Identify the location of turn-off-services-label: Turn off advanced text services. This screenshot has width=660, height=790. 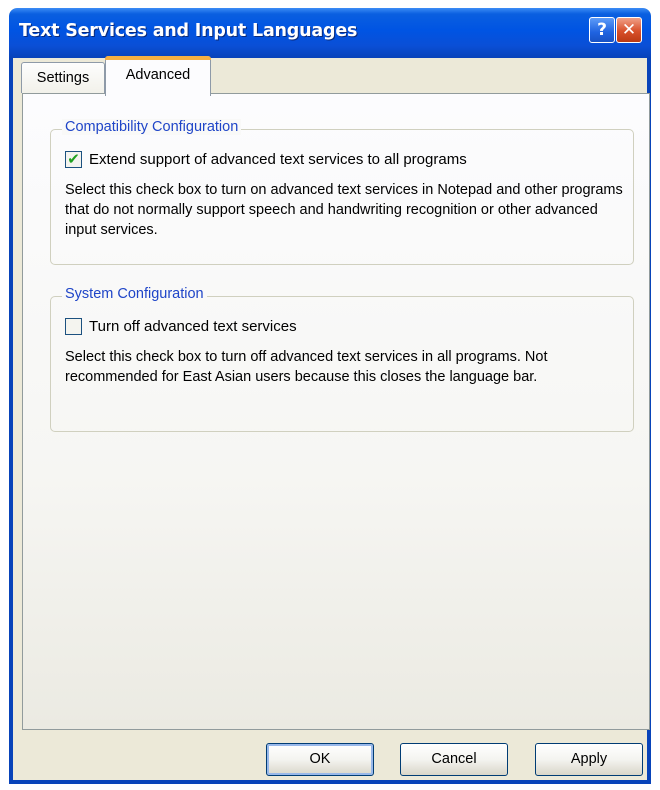
(193, 326).